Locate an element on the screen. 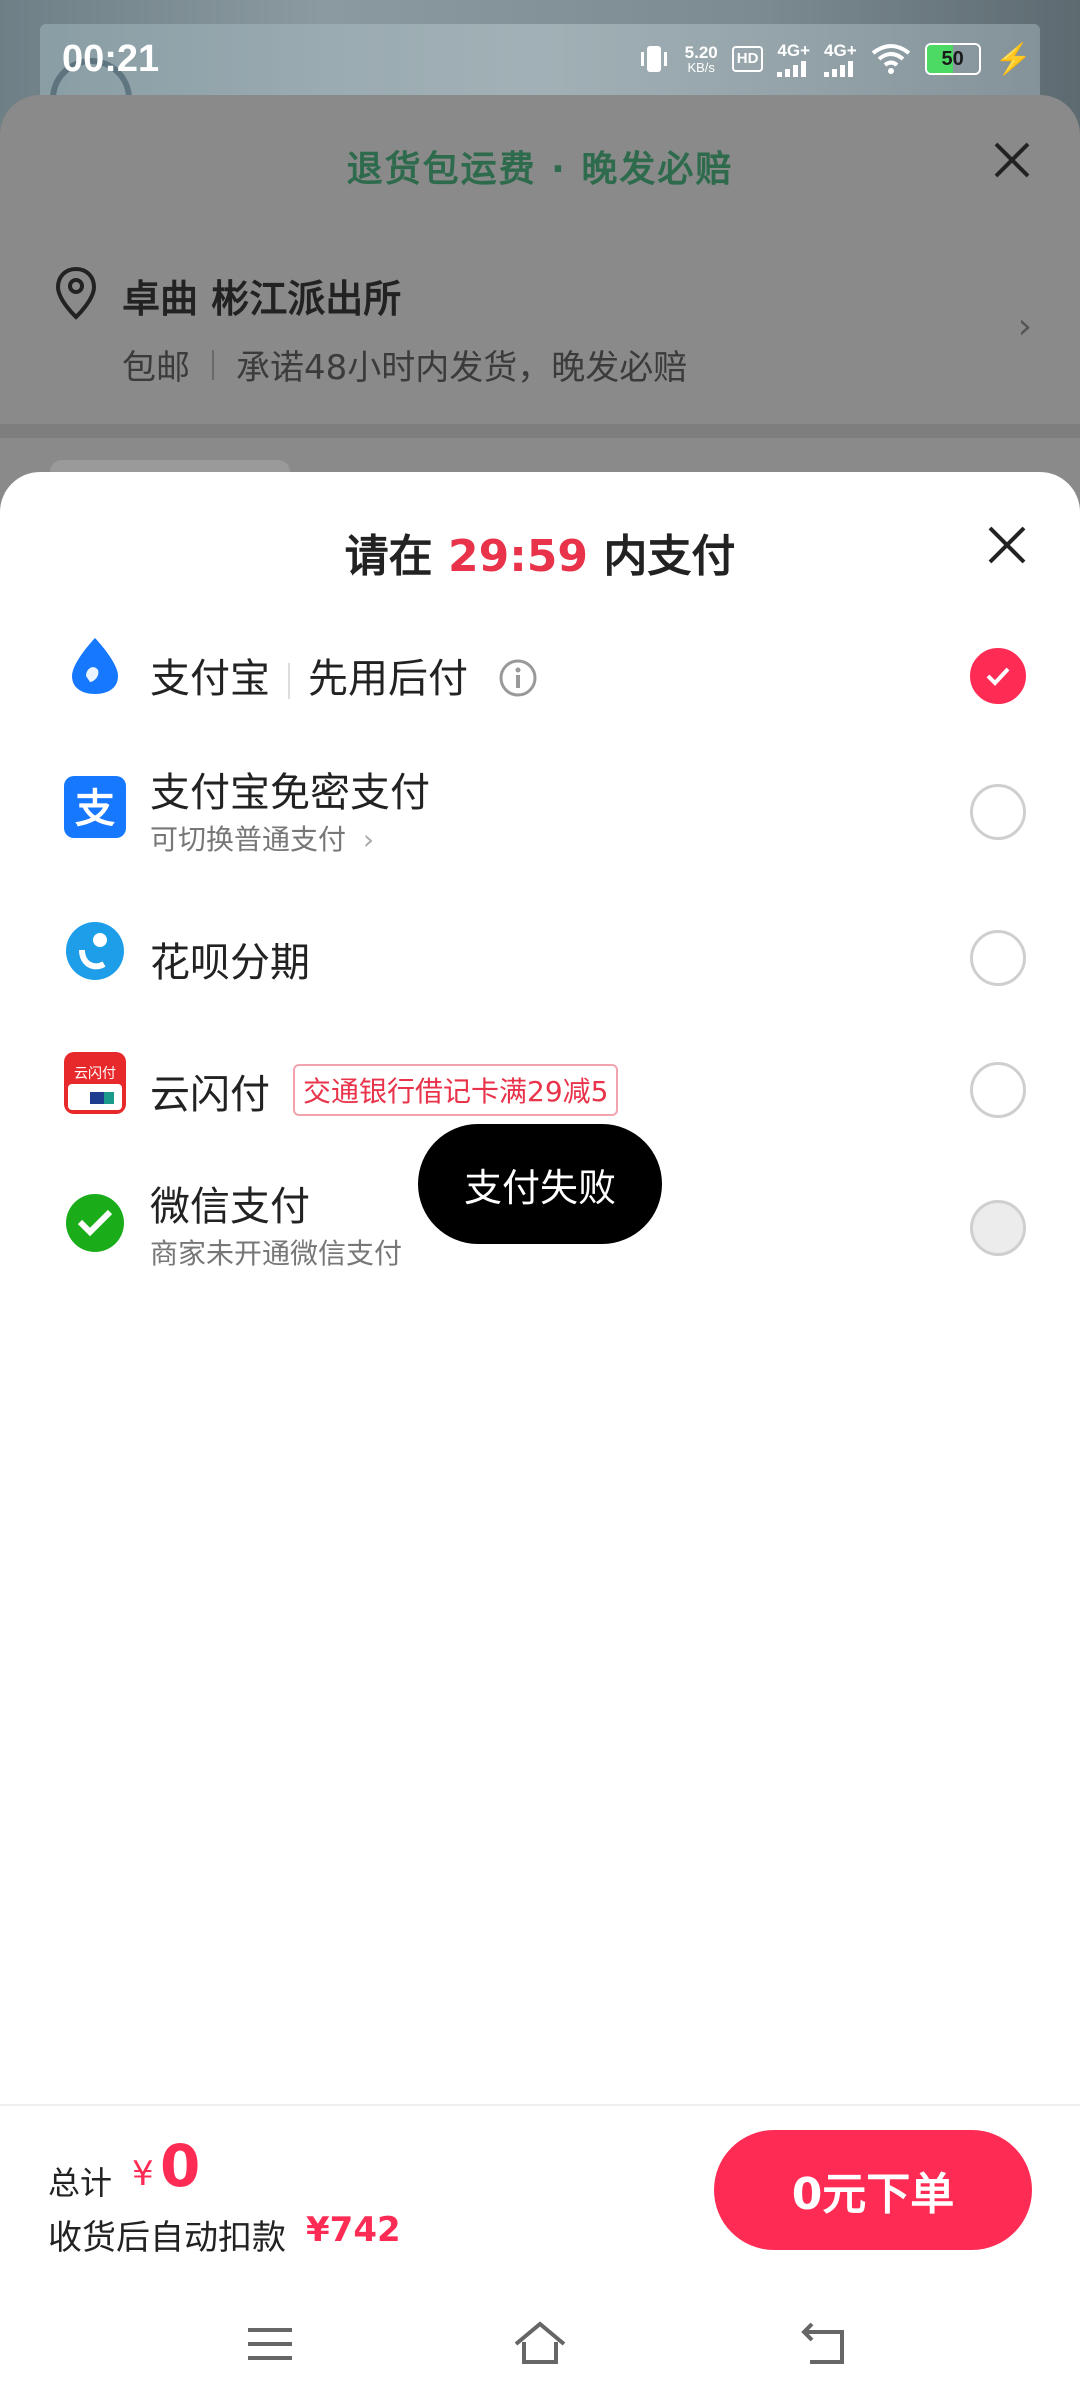 This screenshot has height=2400, width=1080. battery-level: 50 is located at coordinates (952, 58).